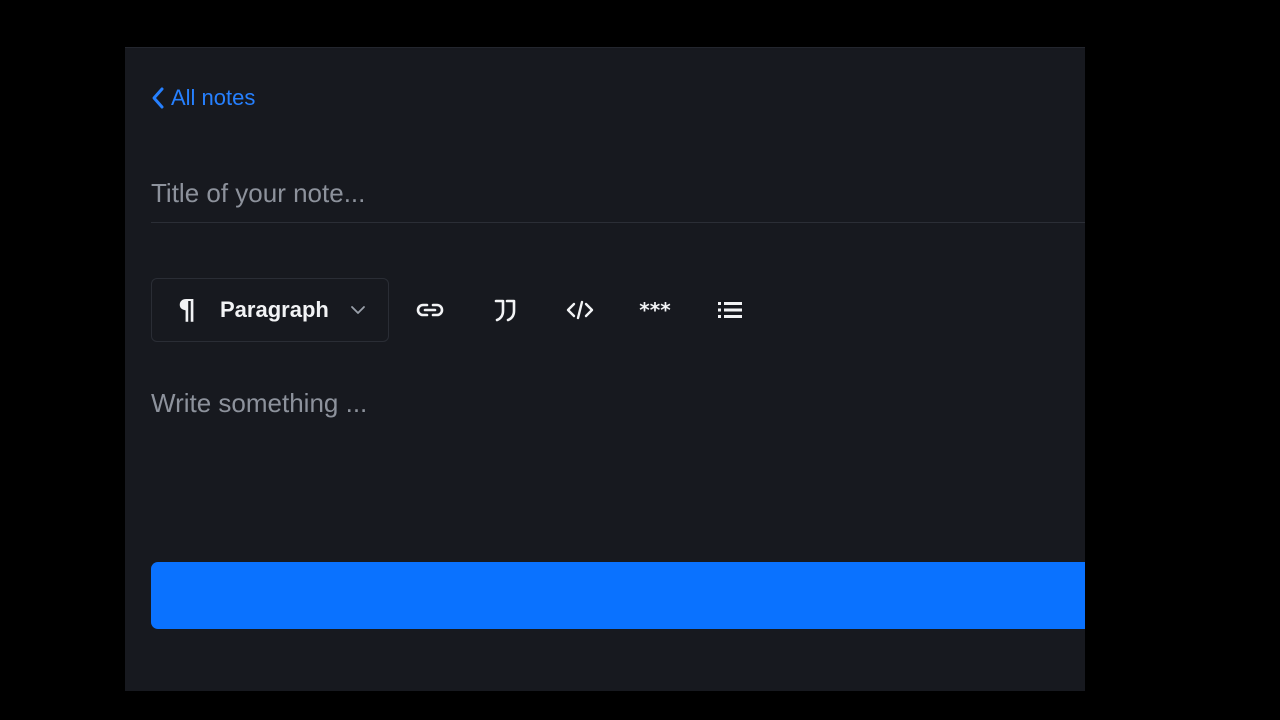 The image size is (1280, 720). I want to click on note-body-input, so click(611, 453).